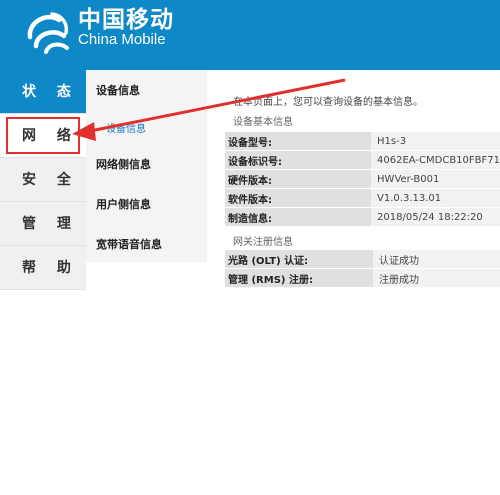  I want to click on row-key: 光路 (OLT) 认证:, so click(299, 259).